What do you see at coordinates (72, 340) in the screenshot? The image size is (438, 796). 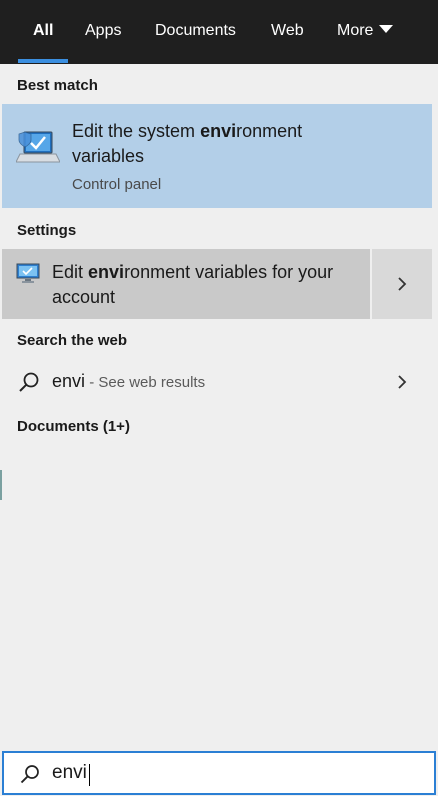 I see `section-search-web-heading: Search the web` at bounding box center [72, 340].